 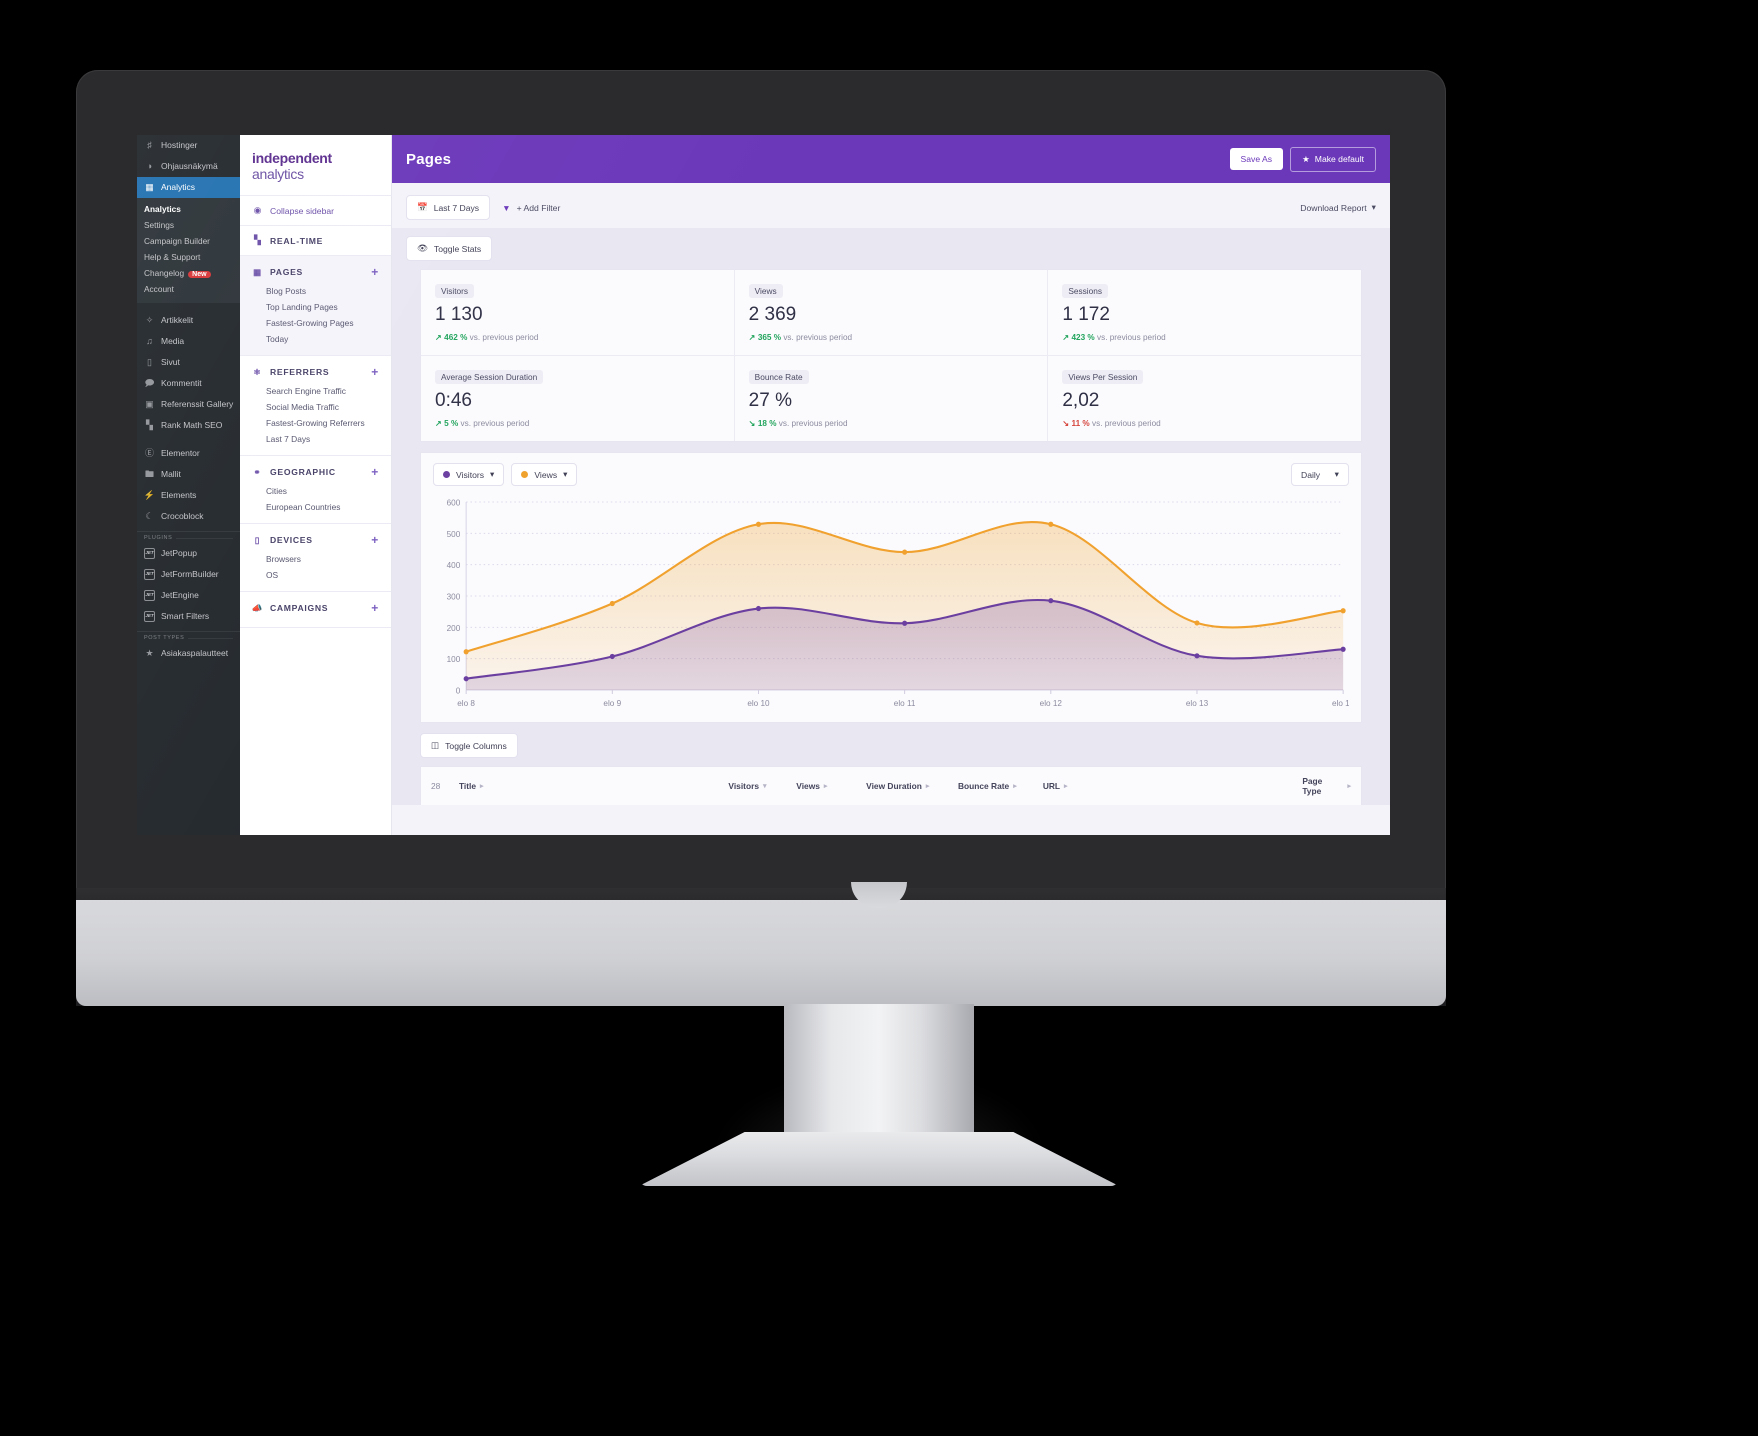 I want to click on sidebar-item-sivut: ▯ Sivut, so click(x=188, y=362).